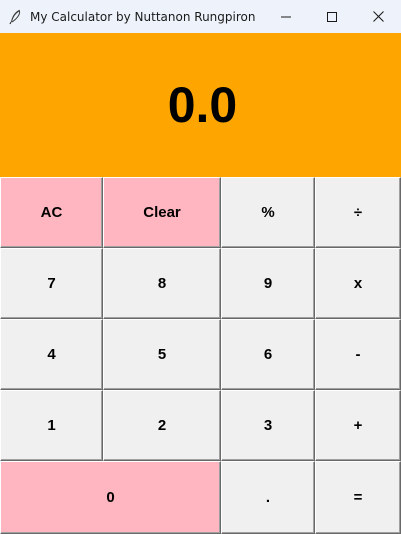 The height and width of the screenshot is (534, 401). What do you see at coordinates (162, 425) in the screenshot?
I see `digit-2-button: 2` at bounding box center [162, 425].